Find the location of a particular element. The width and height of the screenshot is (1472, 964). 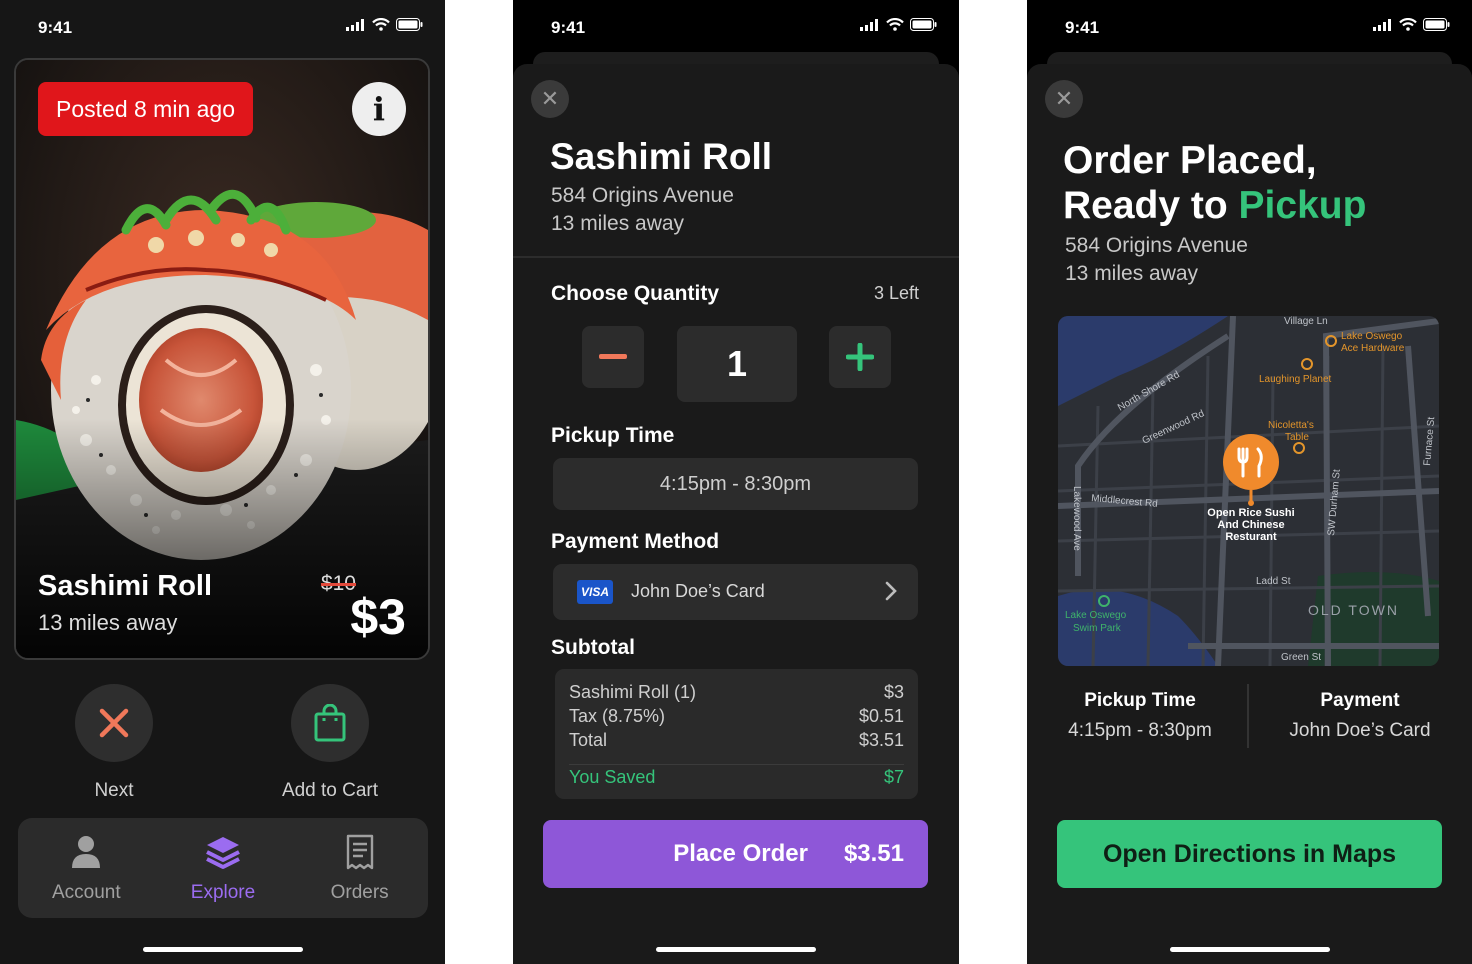

line-item-label: Sashimi Roll (1) is located at coordinates (633, 692).